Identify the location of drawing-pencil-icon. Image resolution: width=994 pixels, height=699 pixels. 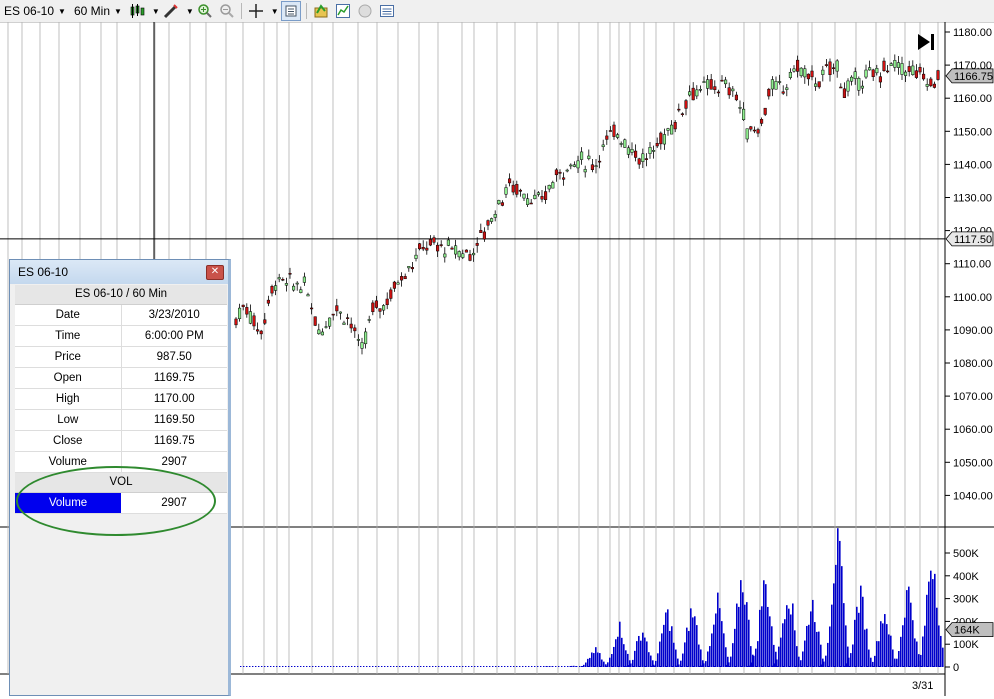
(171, 11).